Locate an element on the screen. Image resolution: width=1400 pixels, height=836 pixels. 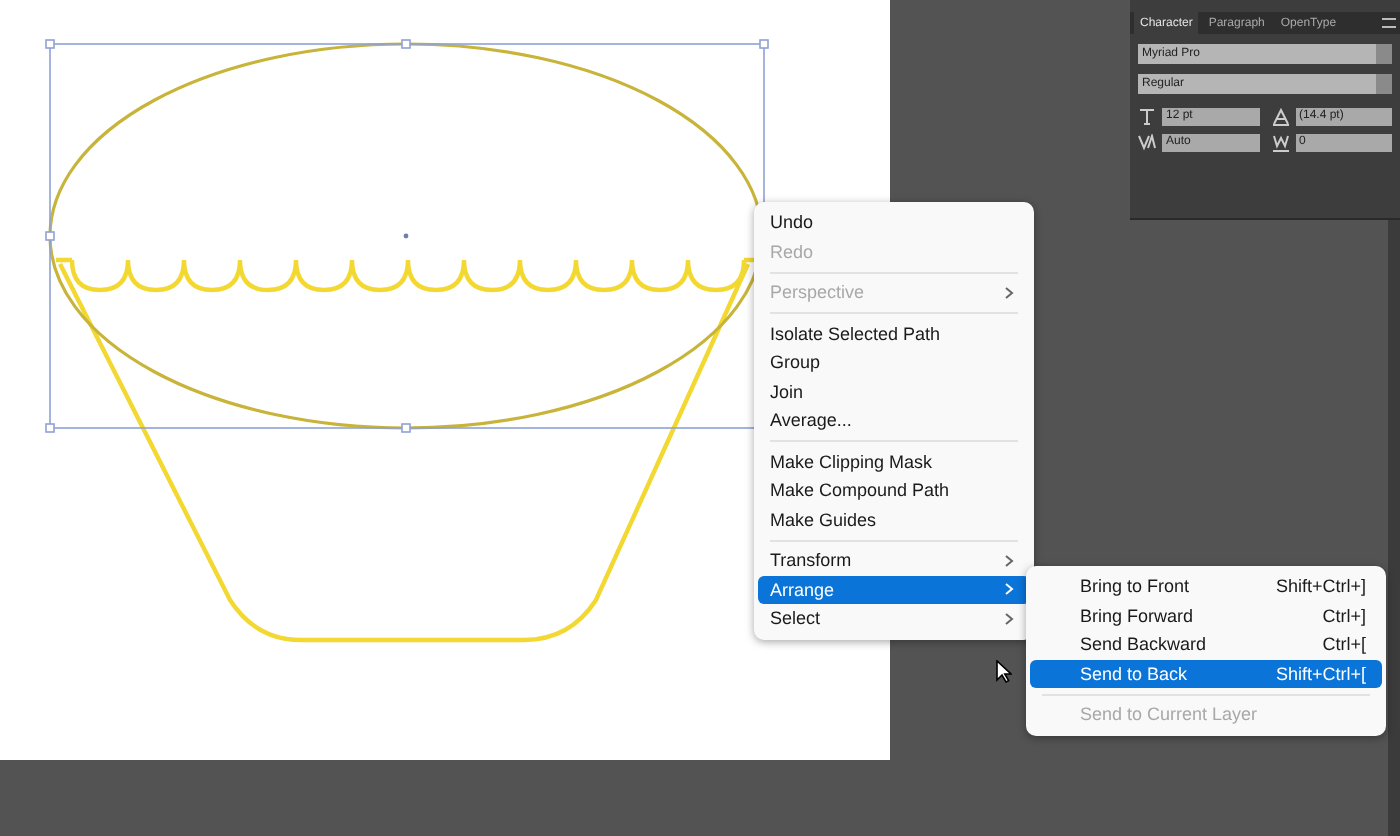
tracking-icon is located at coordinates (1280, 143).